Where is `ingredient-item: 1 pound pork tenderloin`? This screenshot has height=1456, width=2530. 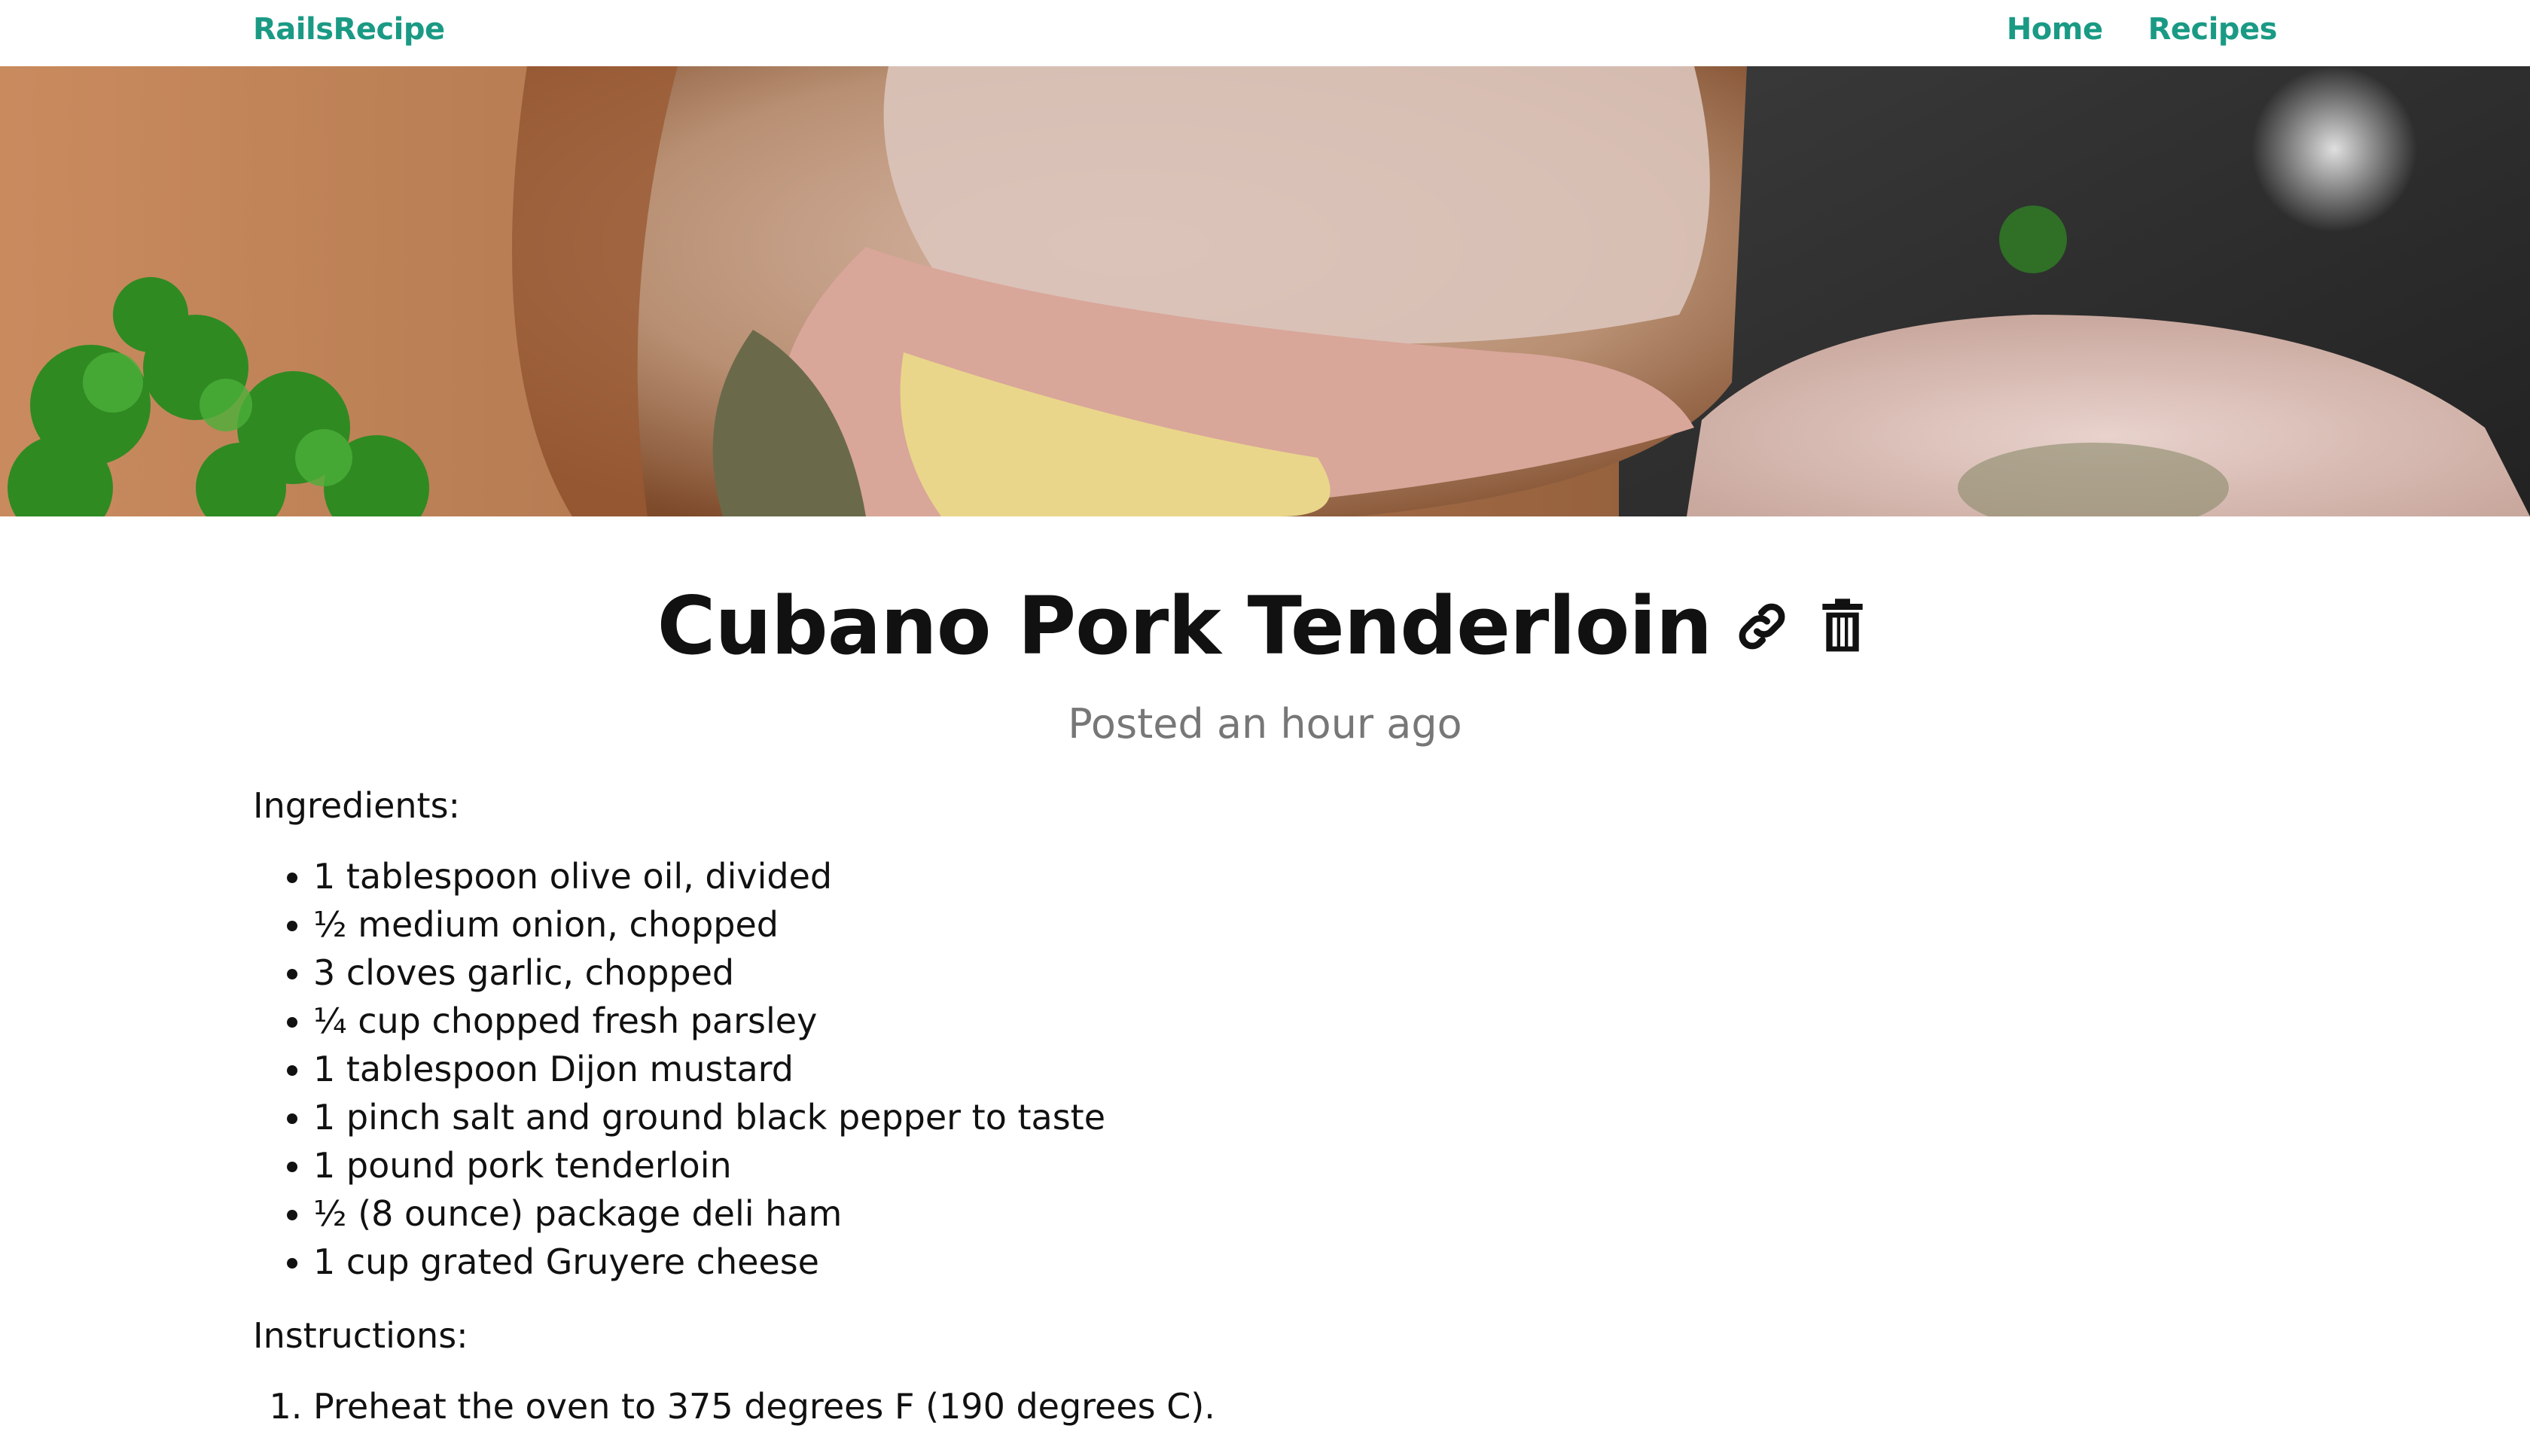
ingredient-item: 1 pound pork tenderloin is located at coordinates (1295, 1165).